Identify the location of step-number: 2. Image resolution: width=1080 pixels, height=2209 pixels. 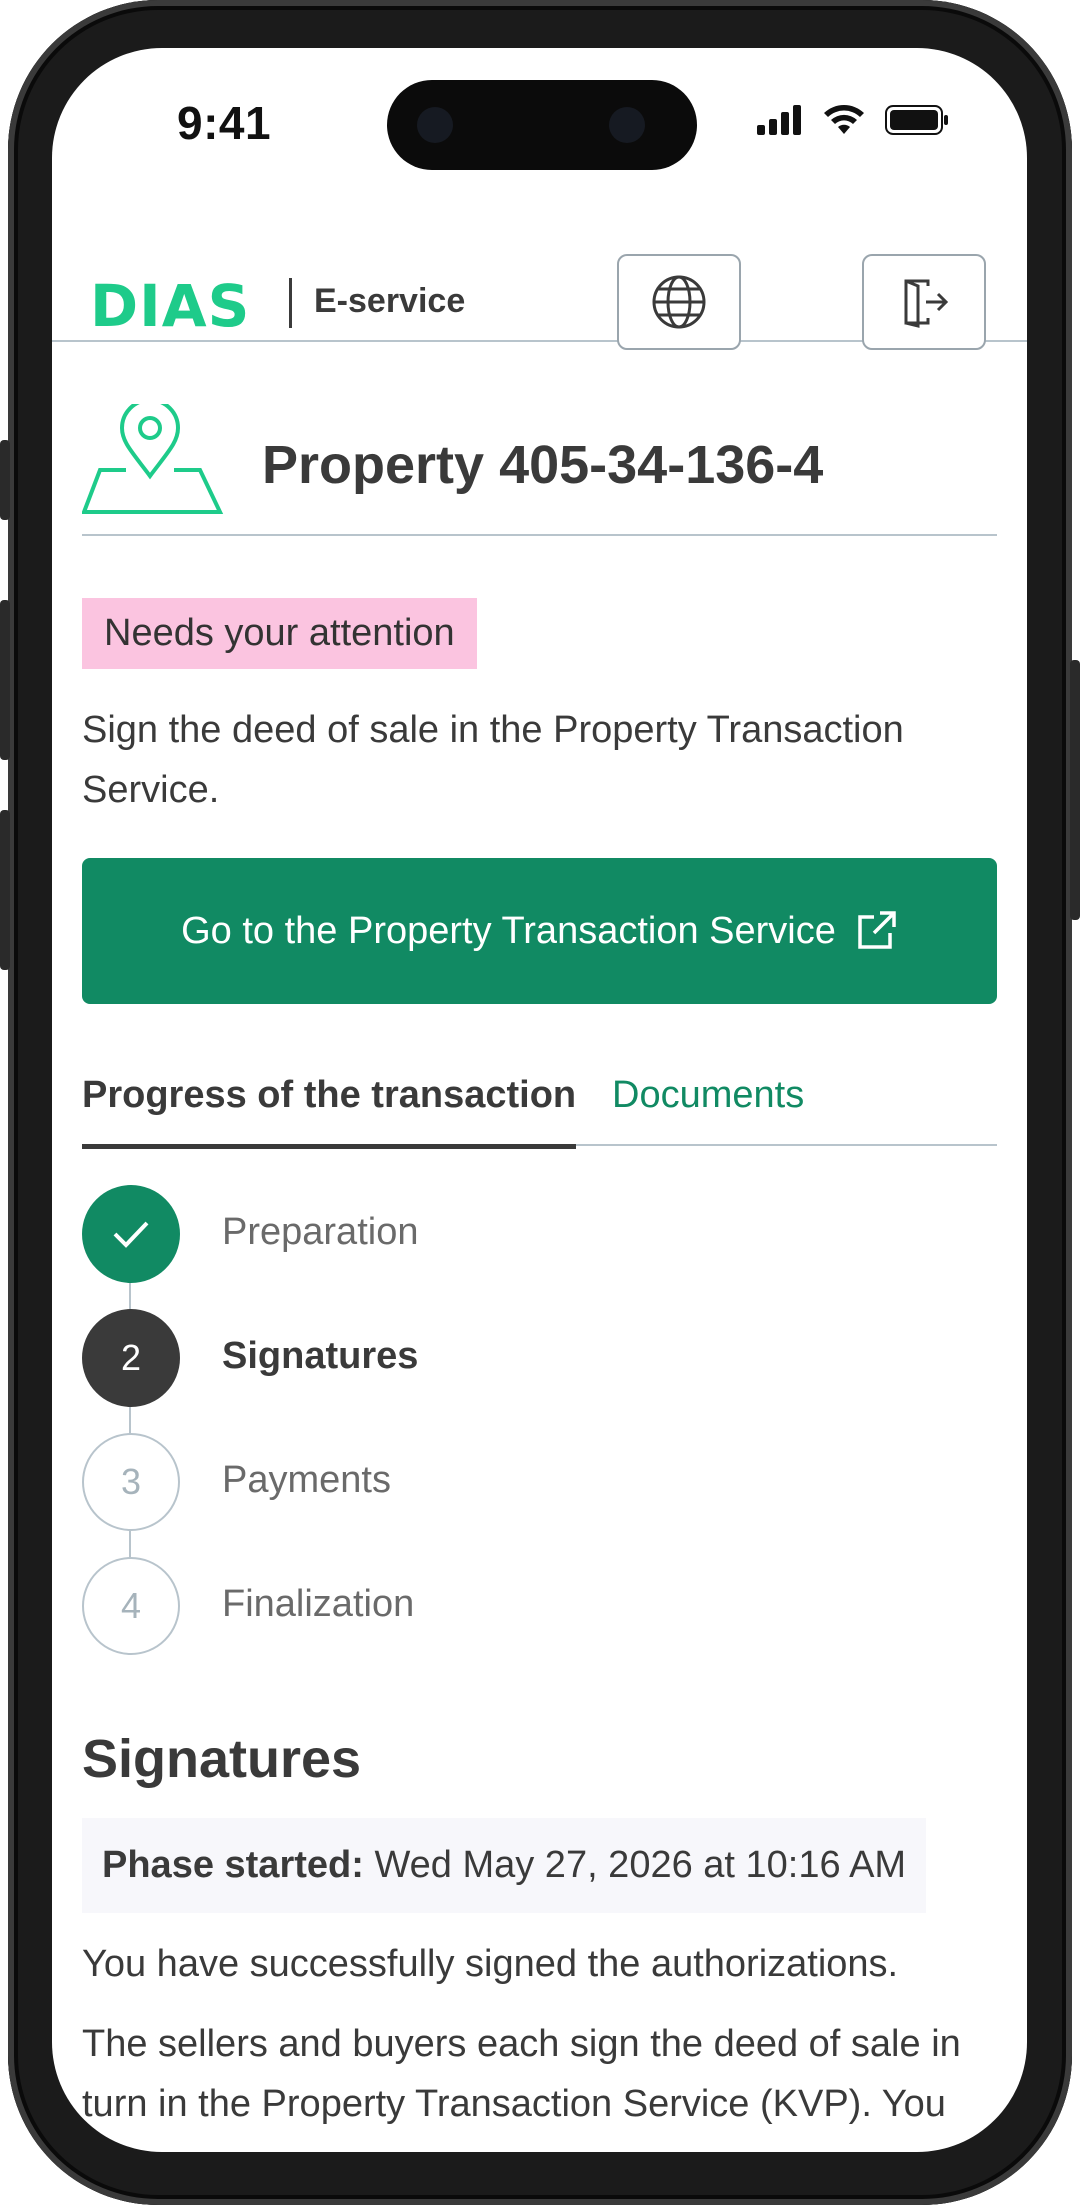
(131, 1358).